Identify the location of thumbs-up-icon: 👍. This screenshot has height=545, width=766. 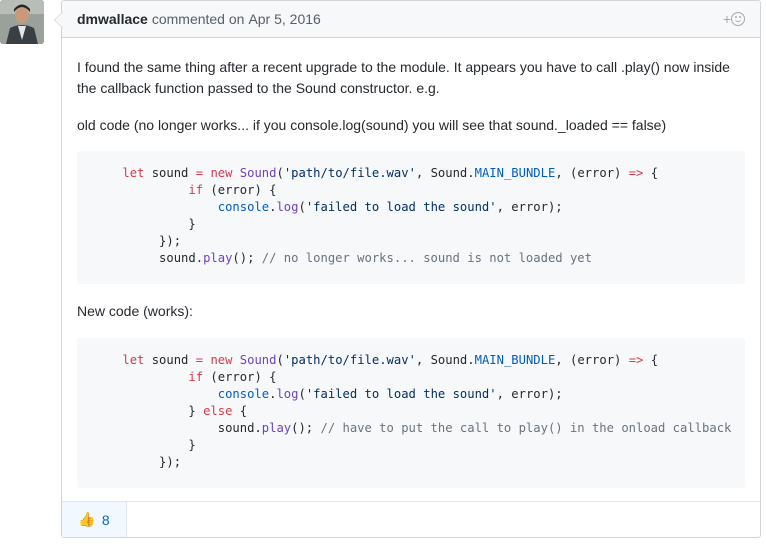
(87, 519).